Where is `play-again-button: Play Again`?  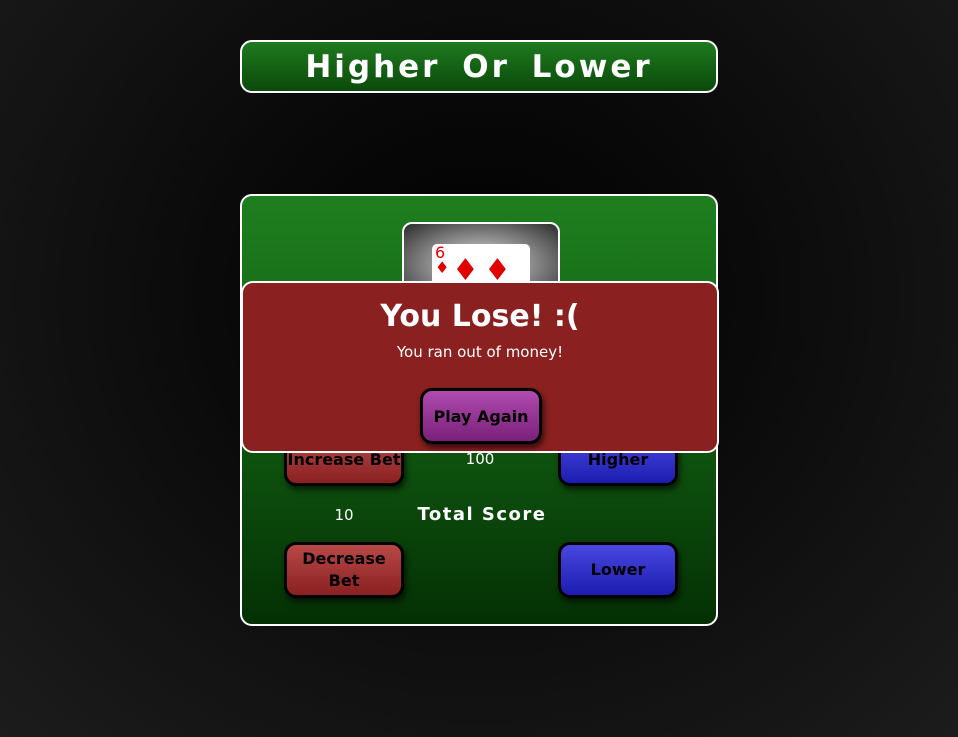 play-again-button: Play Again is located at coordinates (481, 416).